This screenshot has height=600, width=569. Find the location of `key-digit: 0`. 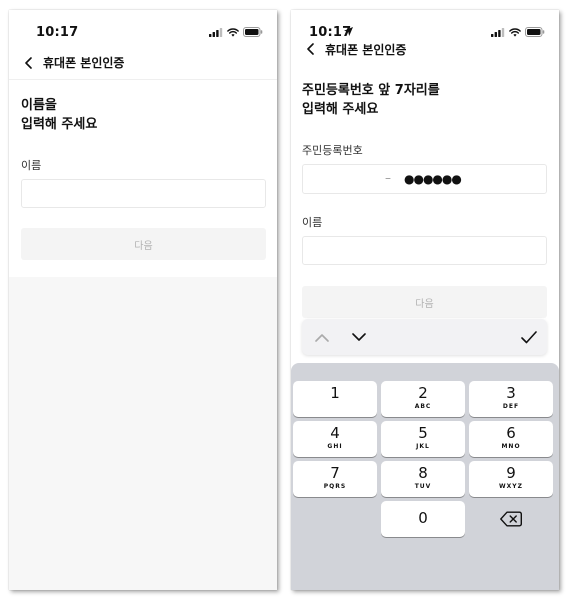

key-digit: 0 is located at coordinates (423, 518).